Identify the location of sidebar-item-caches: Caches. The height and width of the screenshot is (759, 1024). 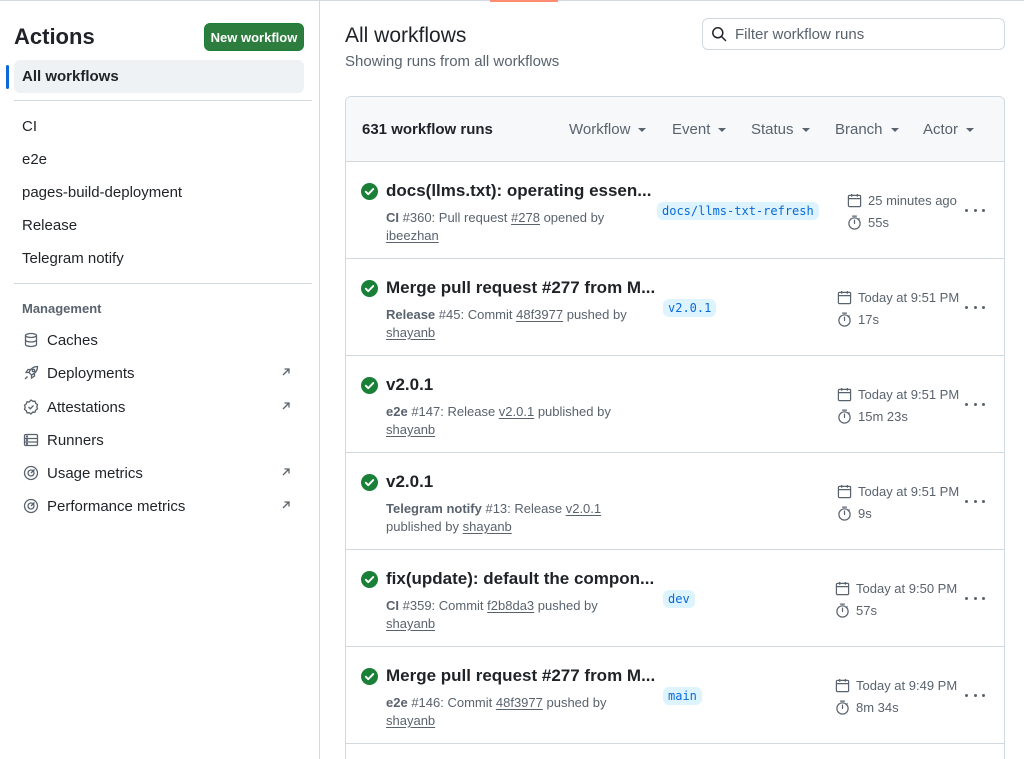
(162, 340).